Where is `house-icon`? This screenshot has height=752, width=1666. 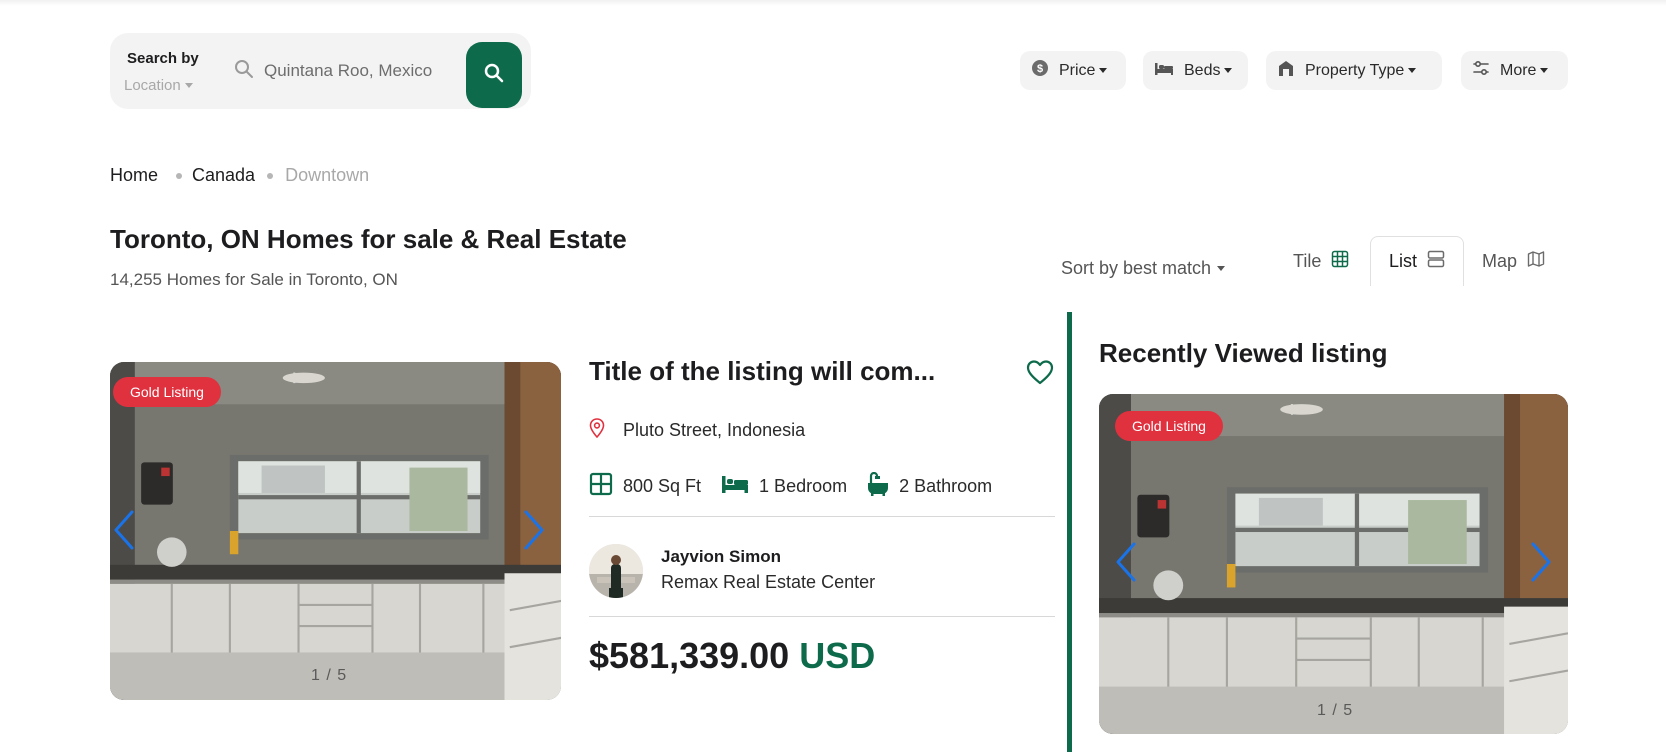
house-icon is located at coordinates (1286, 70).